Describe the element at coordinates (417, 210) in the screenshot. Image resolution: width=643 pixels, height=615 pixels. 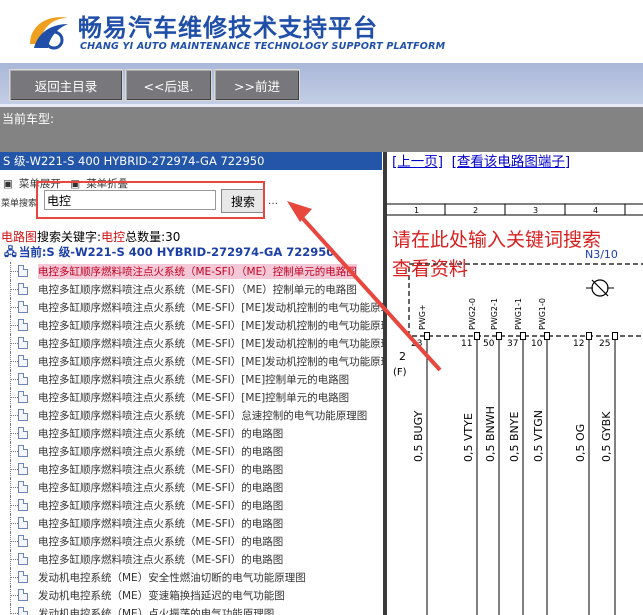
I see `ruler-1: 1` at that location.